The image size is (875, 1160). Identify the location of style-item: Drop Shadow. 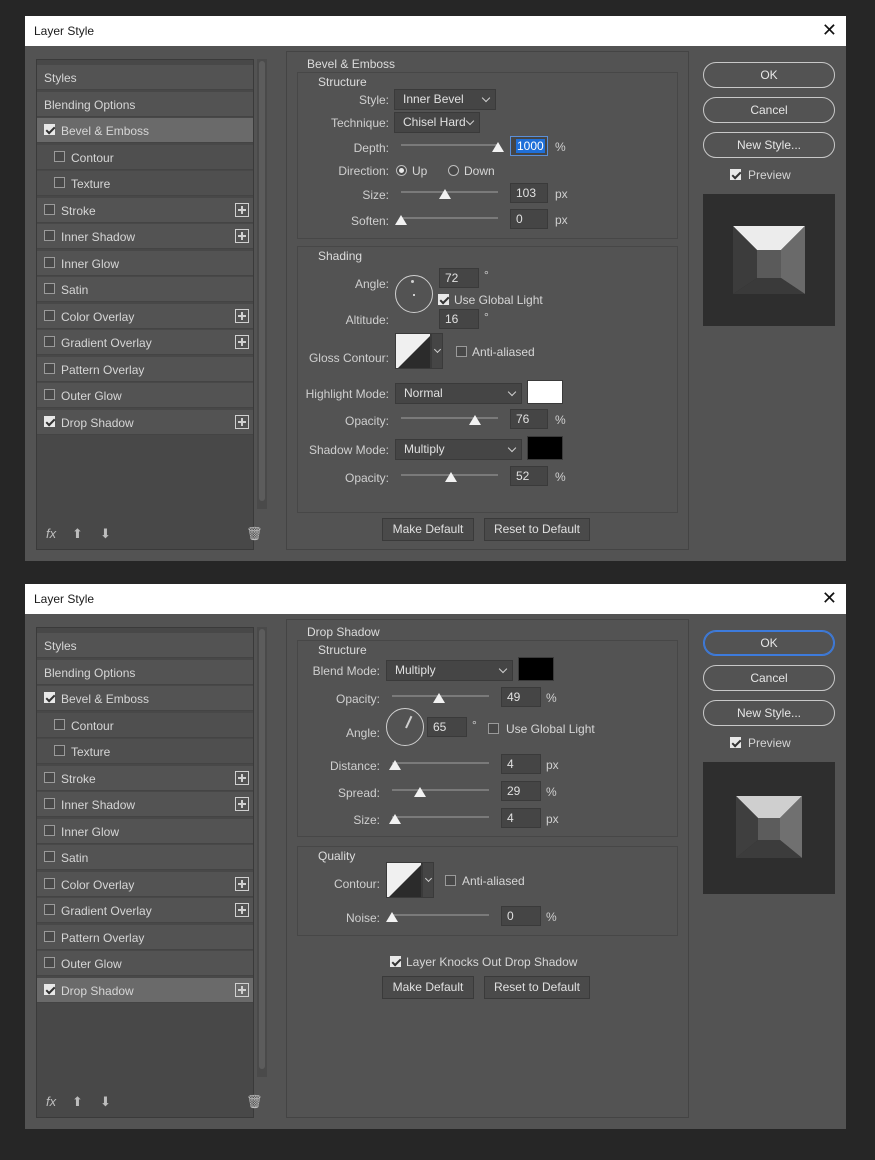
(145, 990).